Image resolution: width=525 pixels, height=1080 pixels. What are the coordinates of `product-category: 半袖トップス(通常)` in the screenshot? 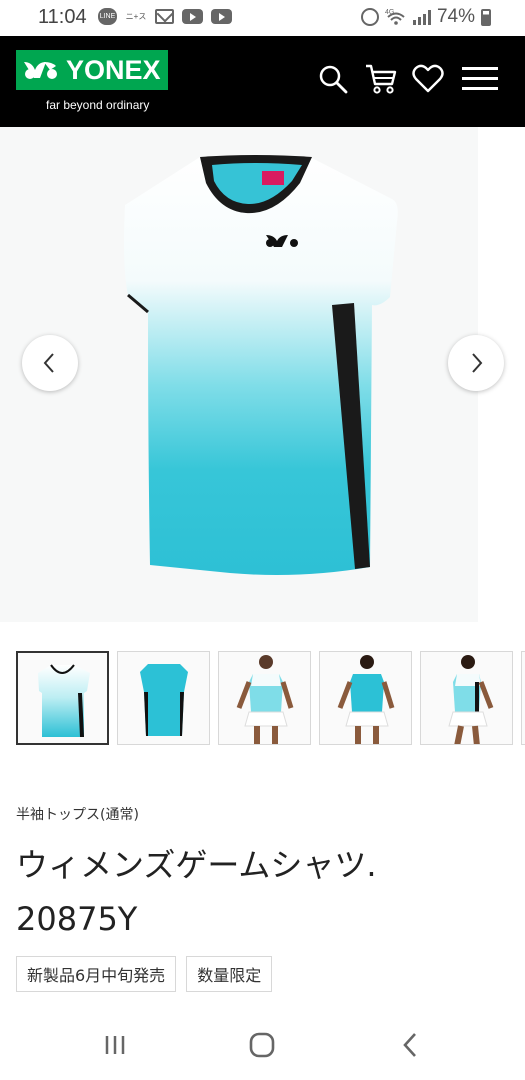 It's located at (77, 814).